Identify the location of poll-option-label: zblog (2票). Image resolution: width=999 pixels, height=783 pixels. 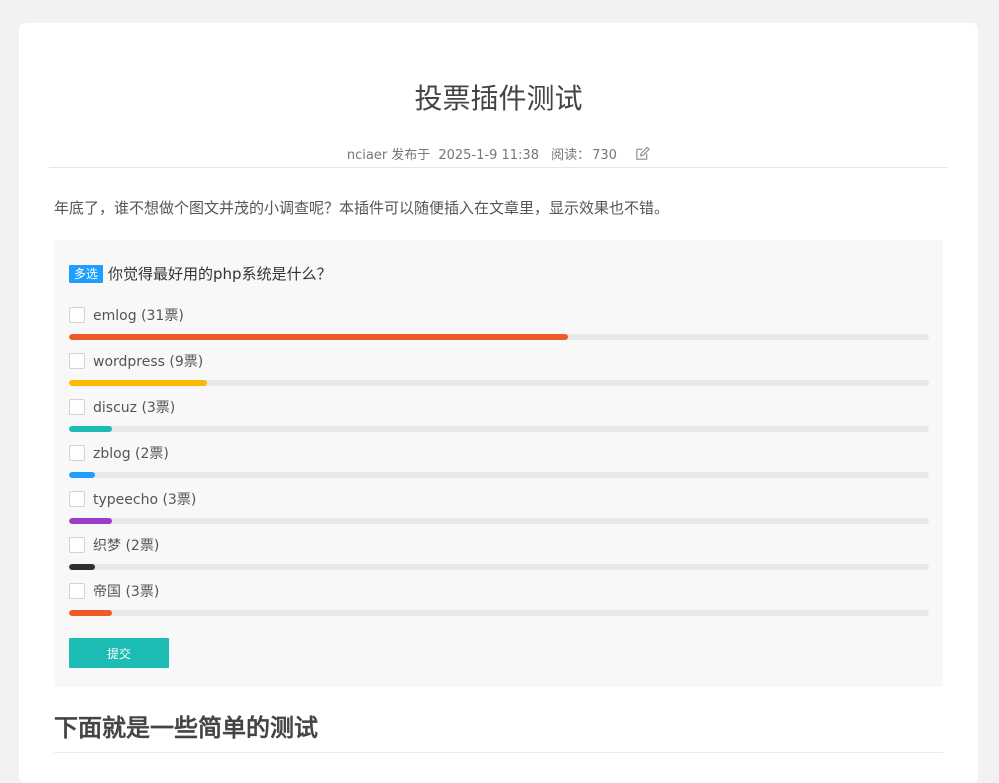
(119, 454).